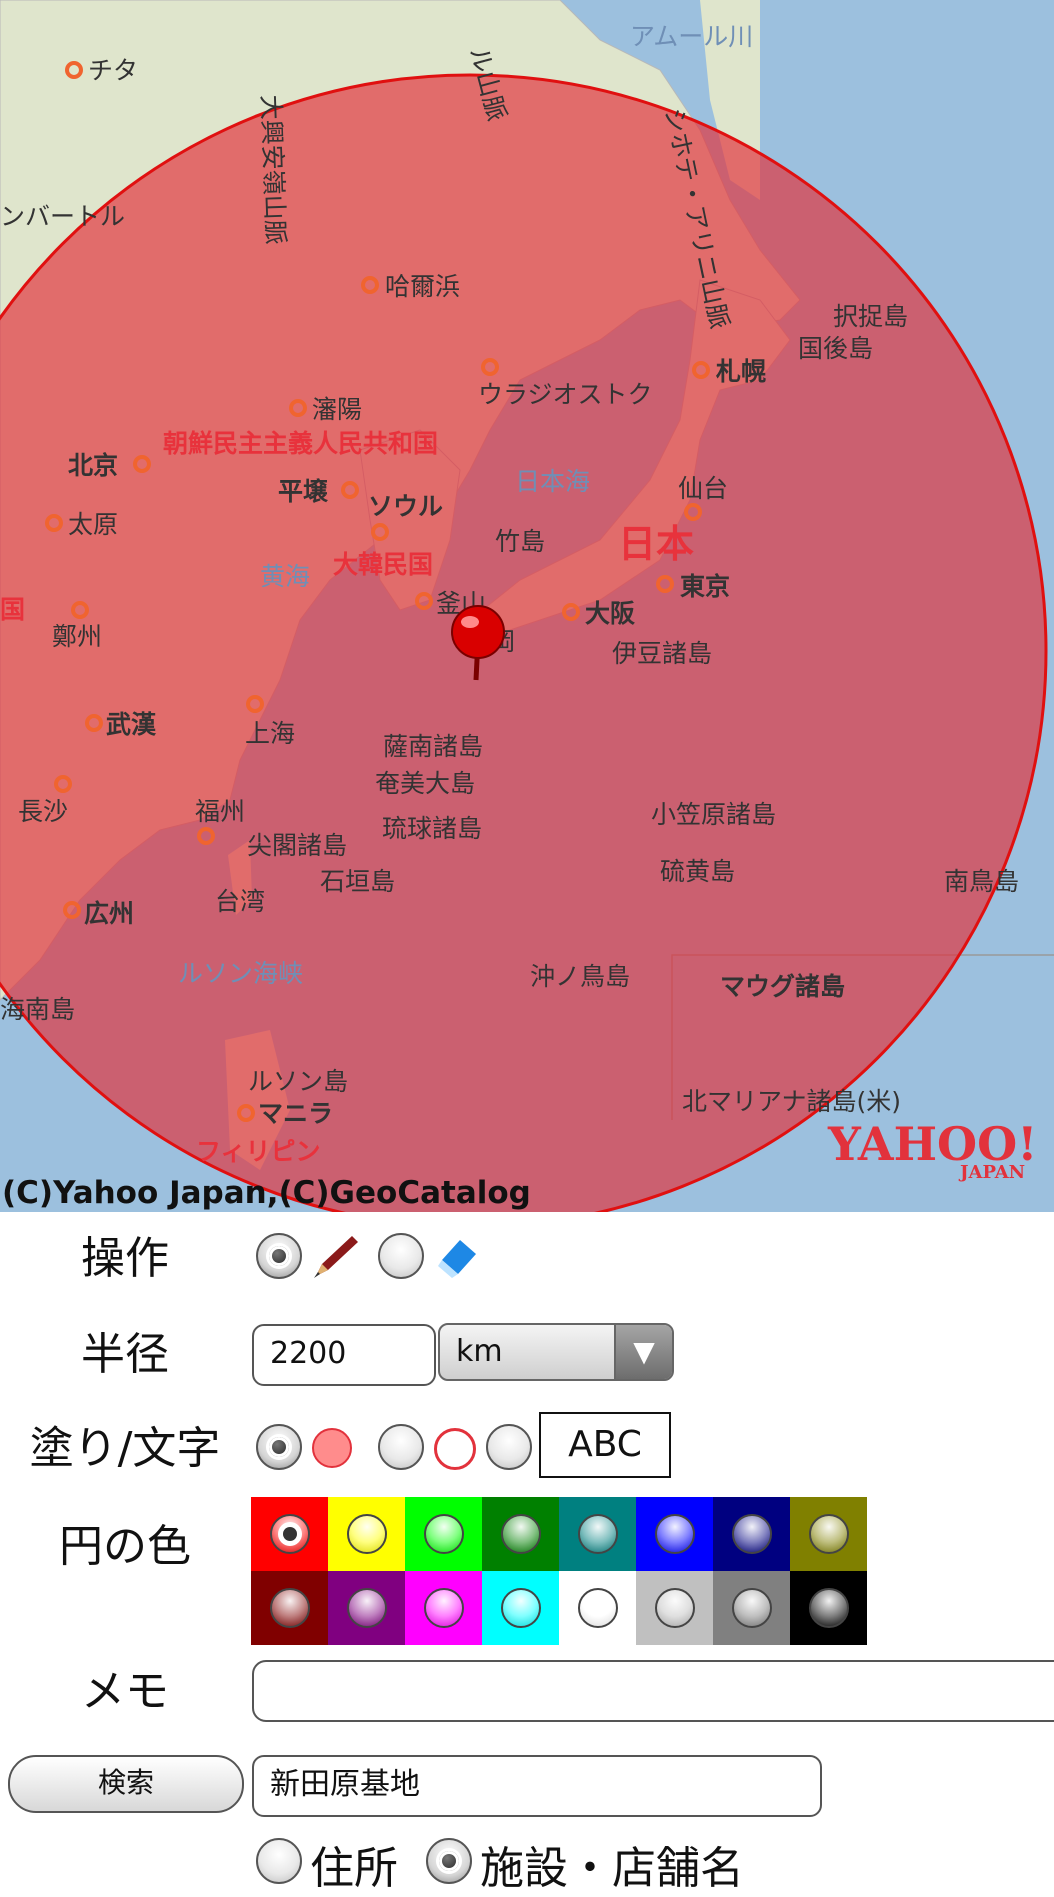 The width and height of the screenshot is (1054, 1897). Describe the element at coordinates (273, 169) in the screenshot. I see `label-daxinganling: 大興安嶺山脈` at that location.